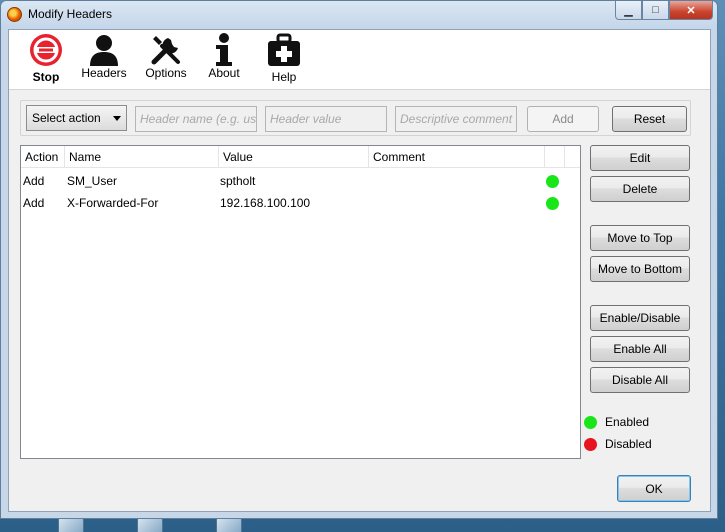 This screenshot has width=725, height=532. I want to click on table-row: Add SM_User sptholt, so click(300, 181).